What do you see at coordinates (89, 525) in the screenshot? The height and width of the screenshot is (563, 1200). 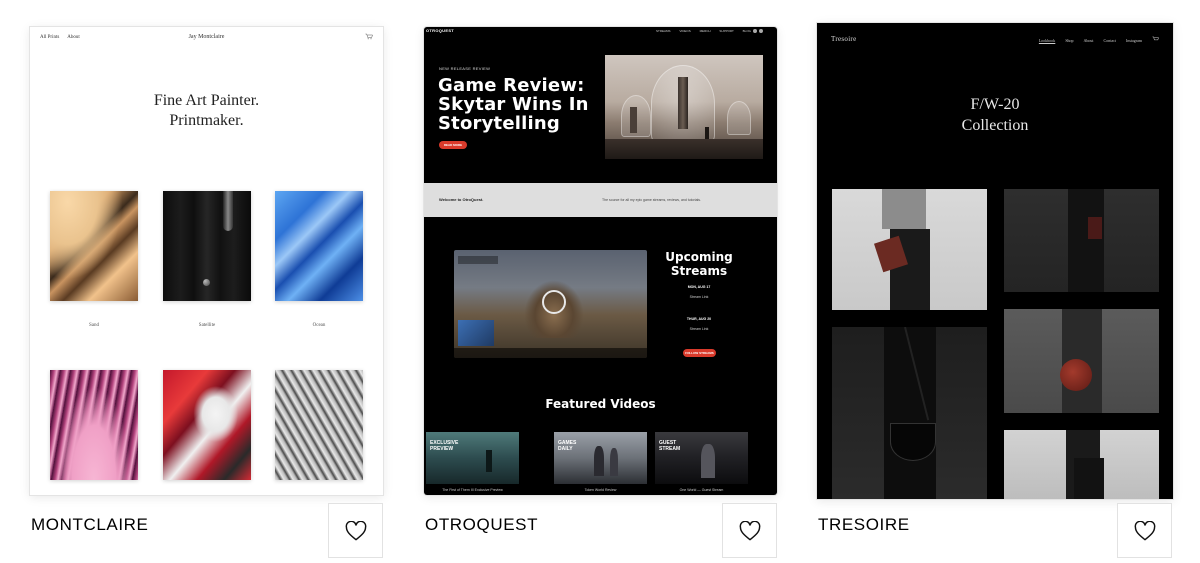 I see `template-name: MONTCLAIRE` at bounding box center [89, 525].